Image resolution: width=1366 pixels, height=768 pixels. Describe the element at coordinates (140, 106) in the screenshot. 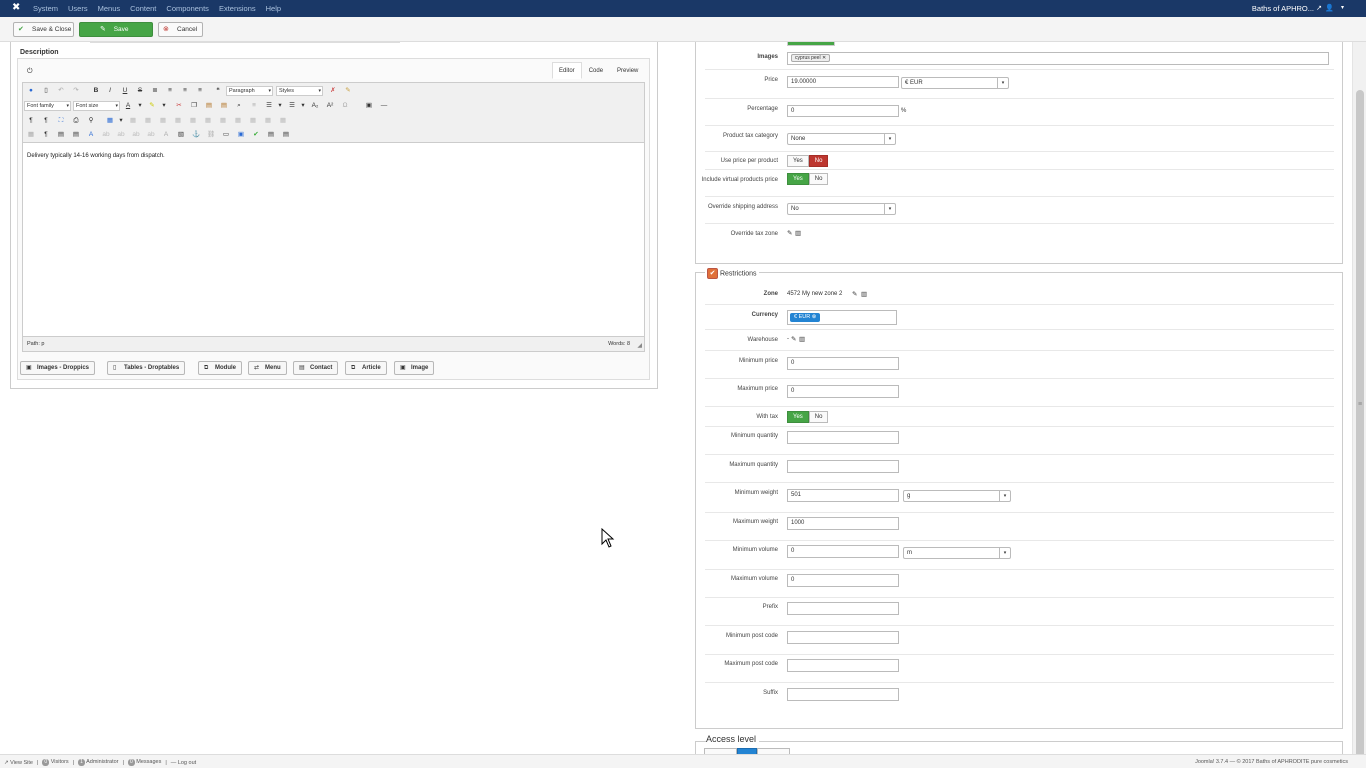

I see `text-color-dropdown-icon: ▾` at that location.